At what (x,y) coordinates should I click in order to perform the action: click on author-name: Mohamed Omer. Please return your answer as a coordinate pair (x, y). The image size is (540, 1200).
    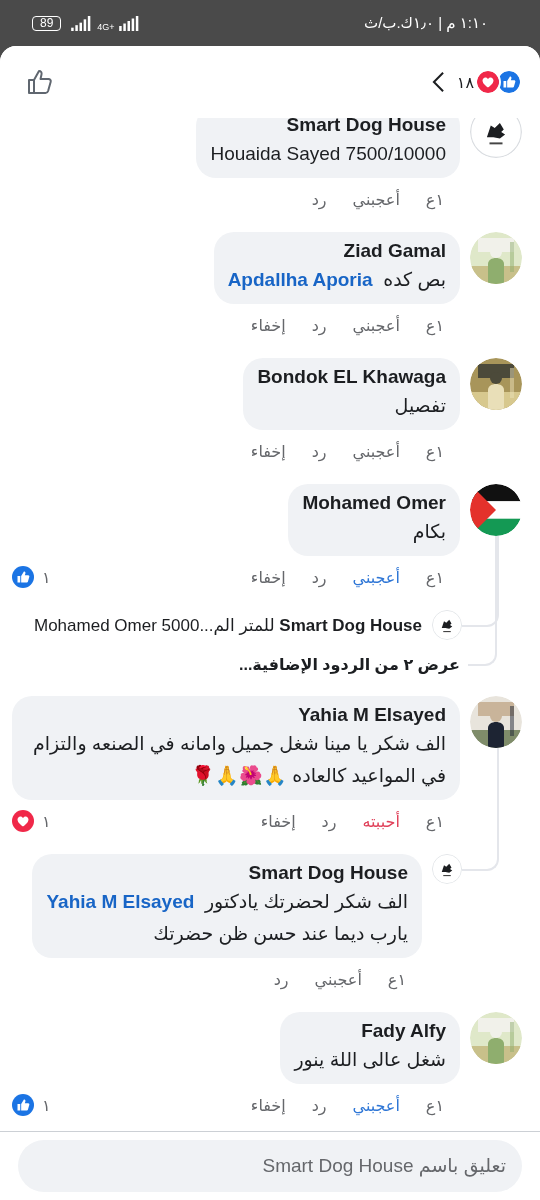
    Looking at the image, I should click on (374, 503).